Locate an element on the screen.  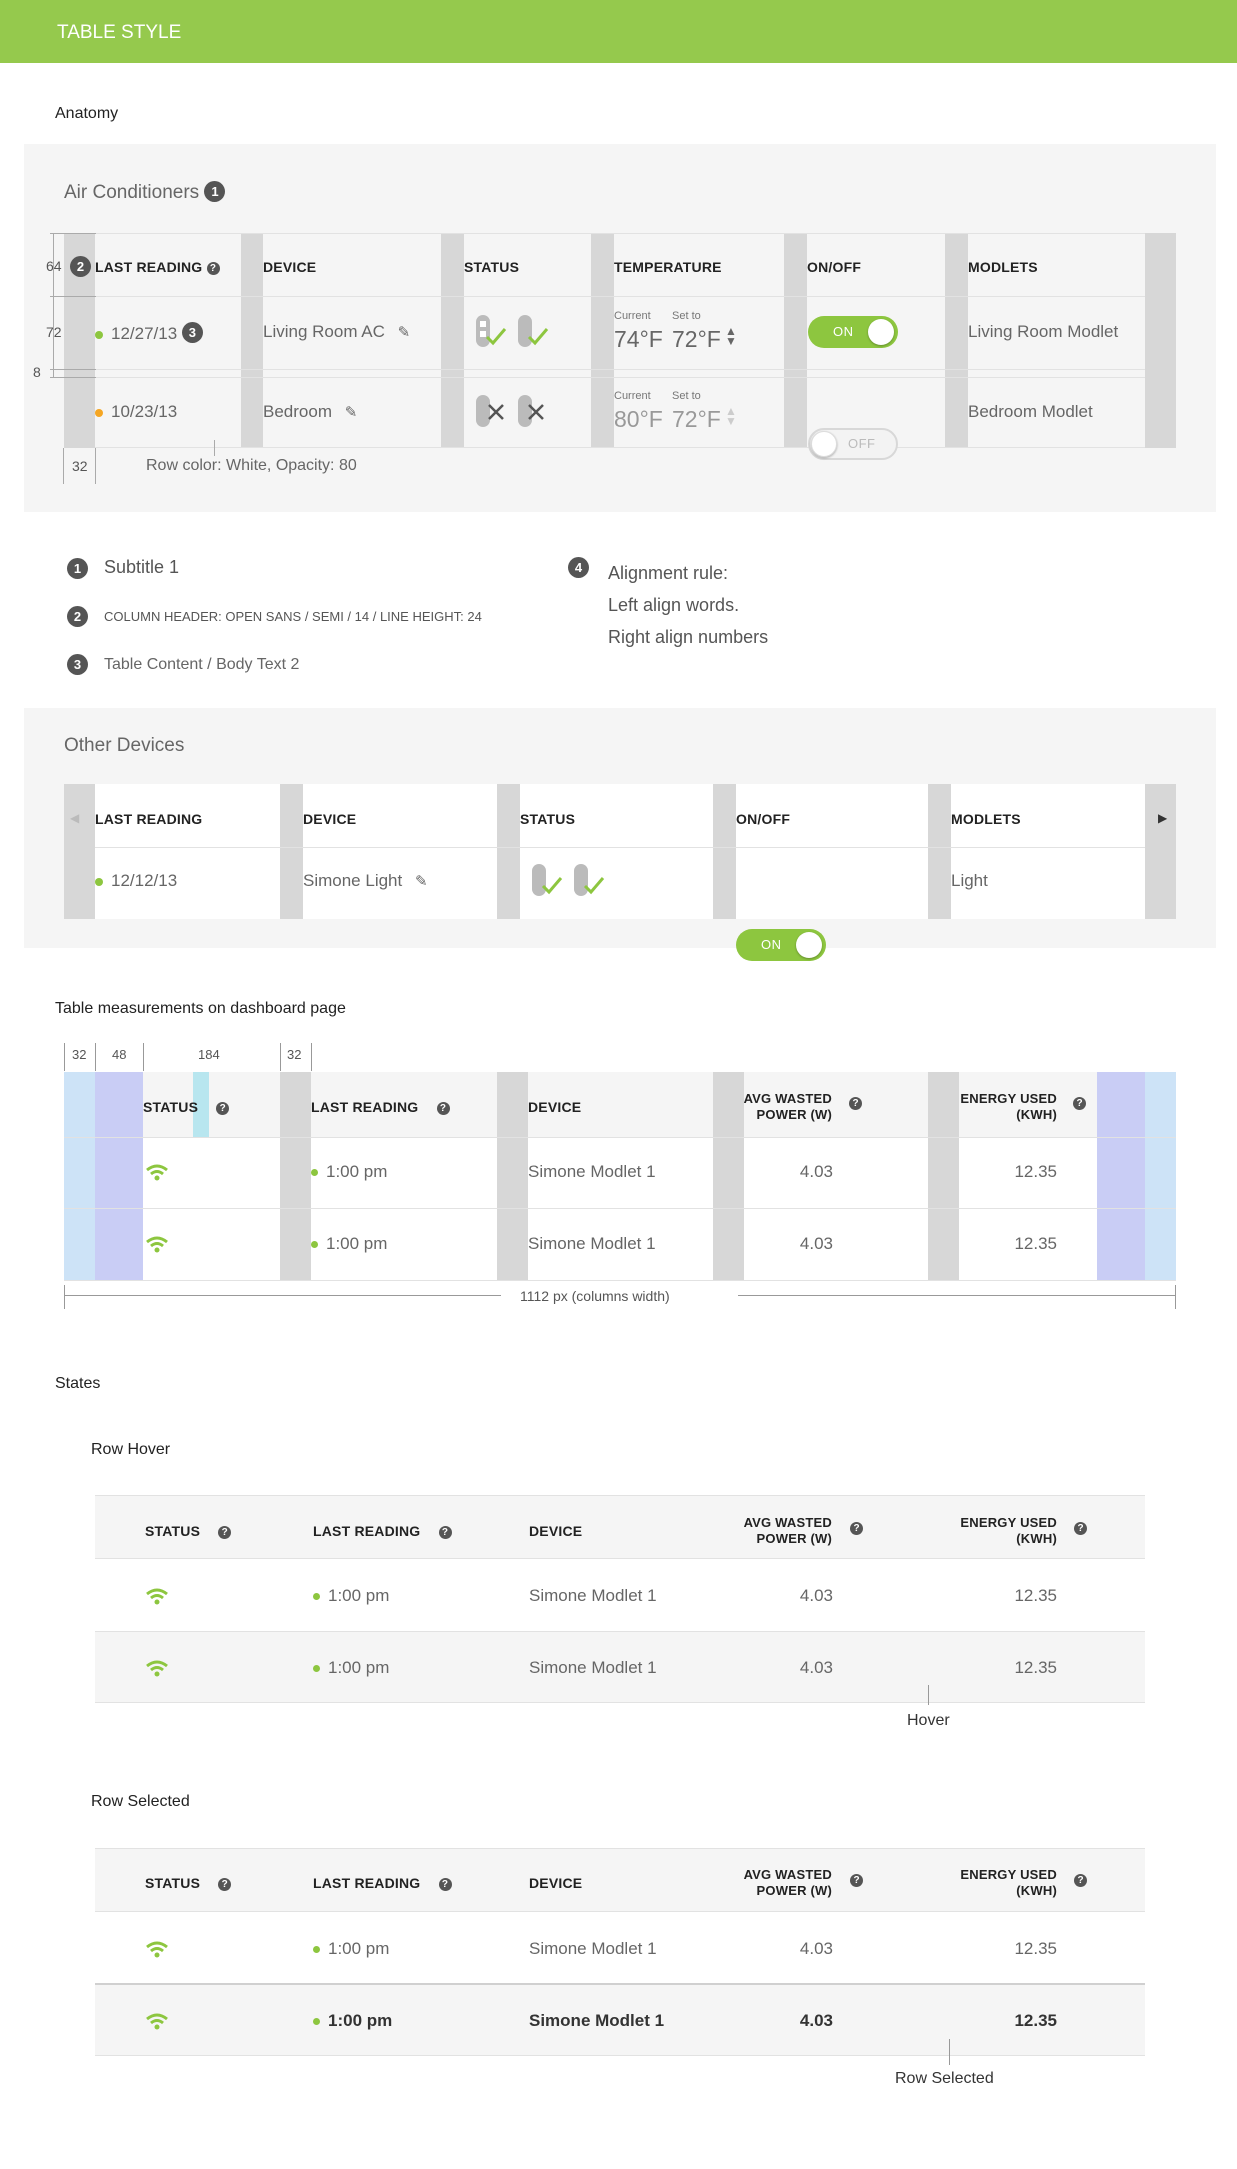
device-name: Living Room AC ✎ is located at coordinates (337, 331).